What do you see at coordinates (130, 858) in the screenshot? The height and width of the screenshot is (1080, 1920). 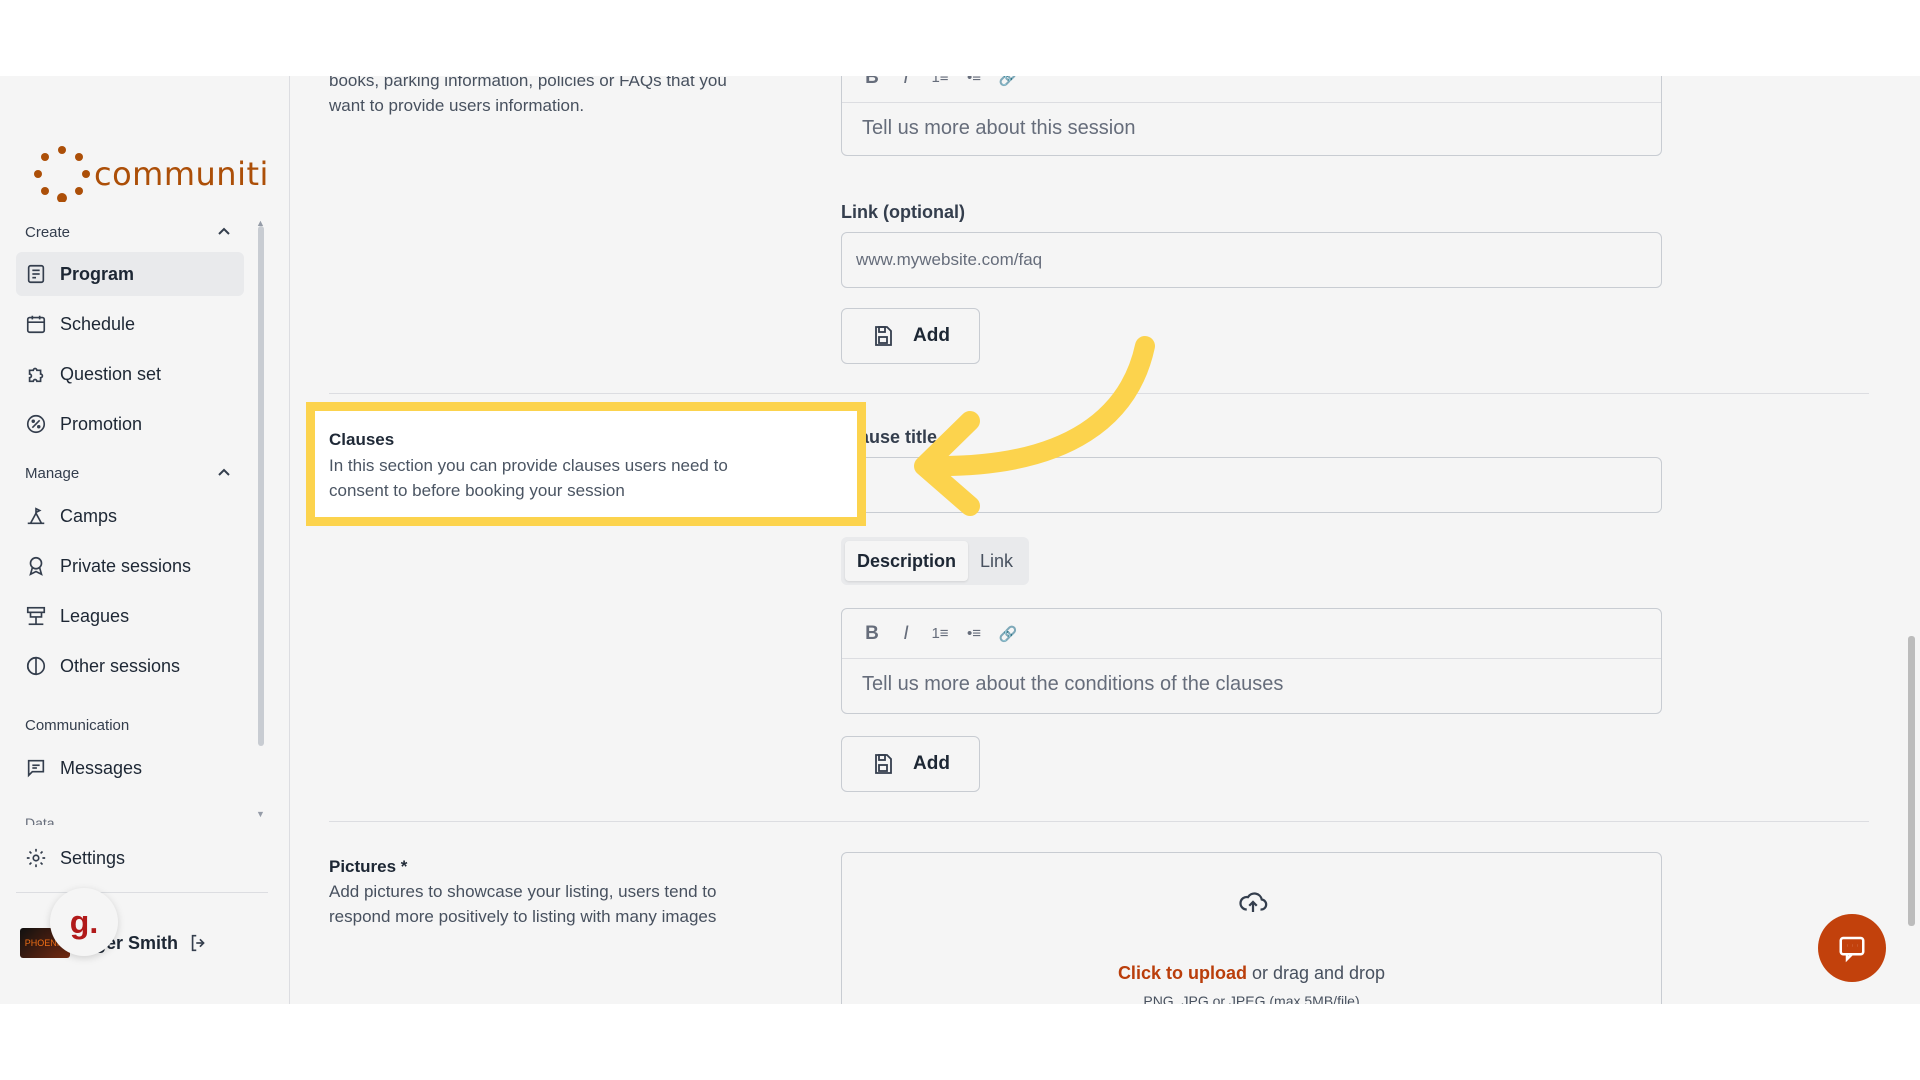 I see `sidebar-item-settings: Settings` at bounding box center [130, 858].